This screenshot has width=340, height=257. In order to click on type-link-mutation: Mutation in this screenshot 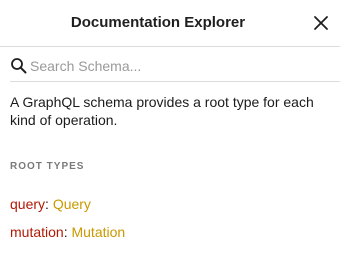, I will do `click(98, 232)`.